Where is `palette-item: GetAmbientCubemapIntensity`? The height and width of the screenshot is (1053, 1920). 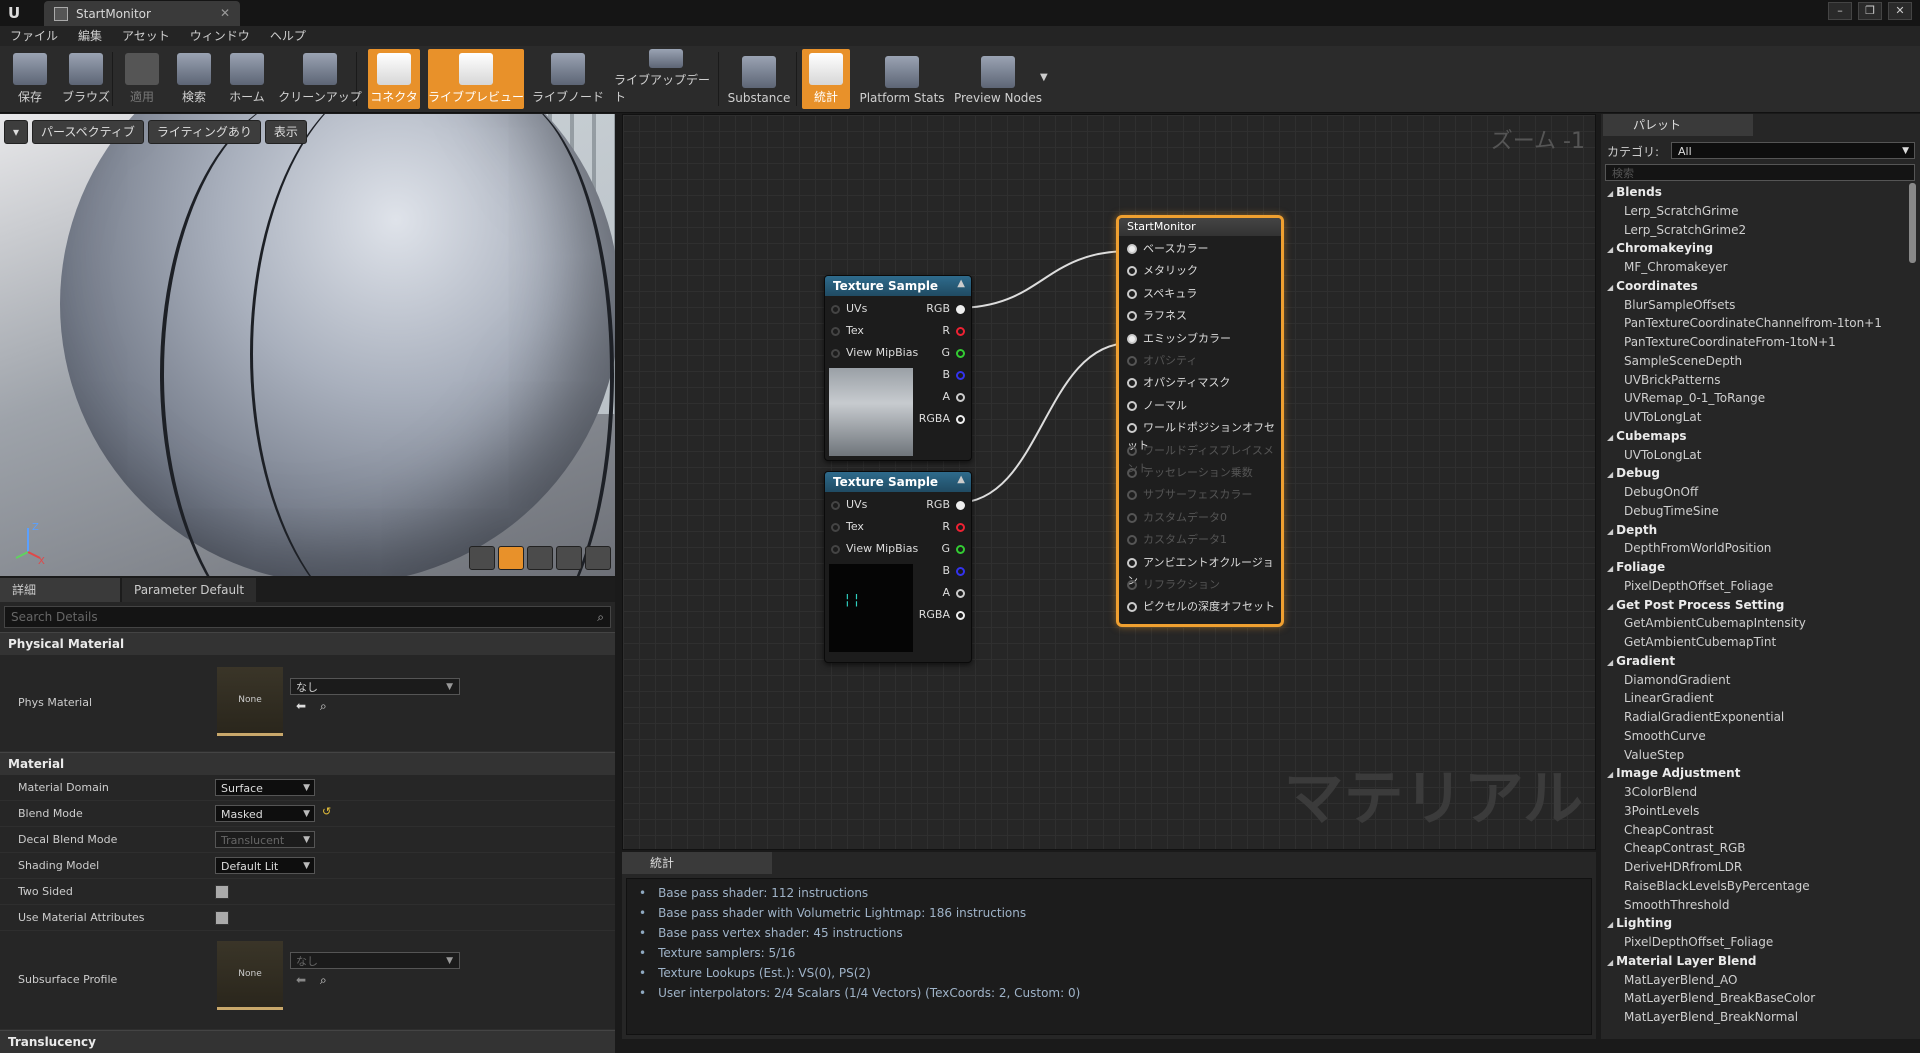
palette-item: GetAmbientCubemapIntensity is located at coordinates (1757, 623).